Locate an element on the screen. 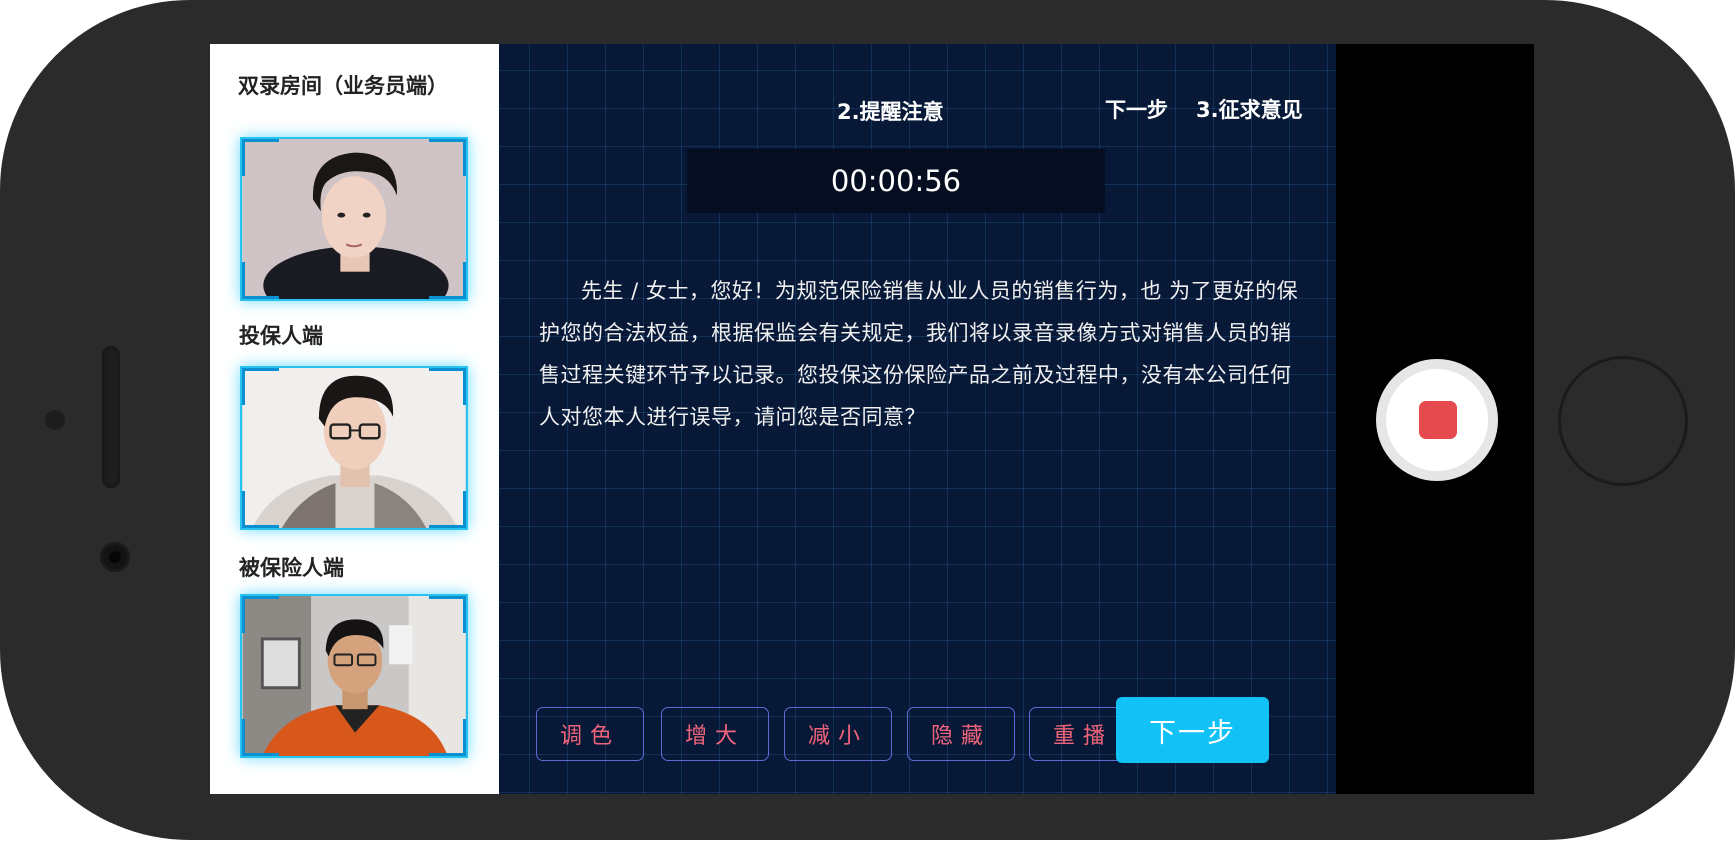 The image size is (1735, 844). front-camera is located at coordinates (115, 557).